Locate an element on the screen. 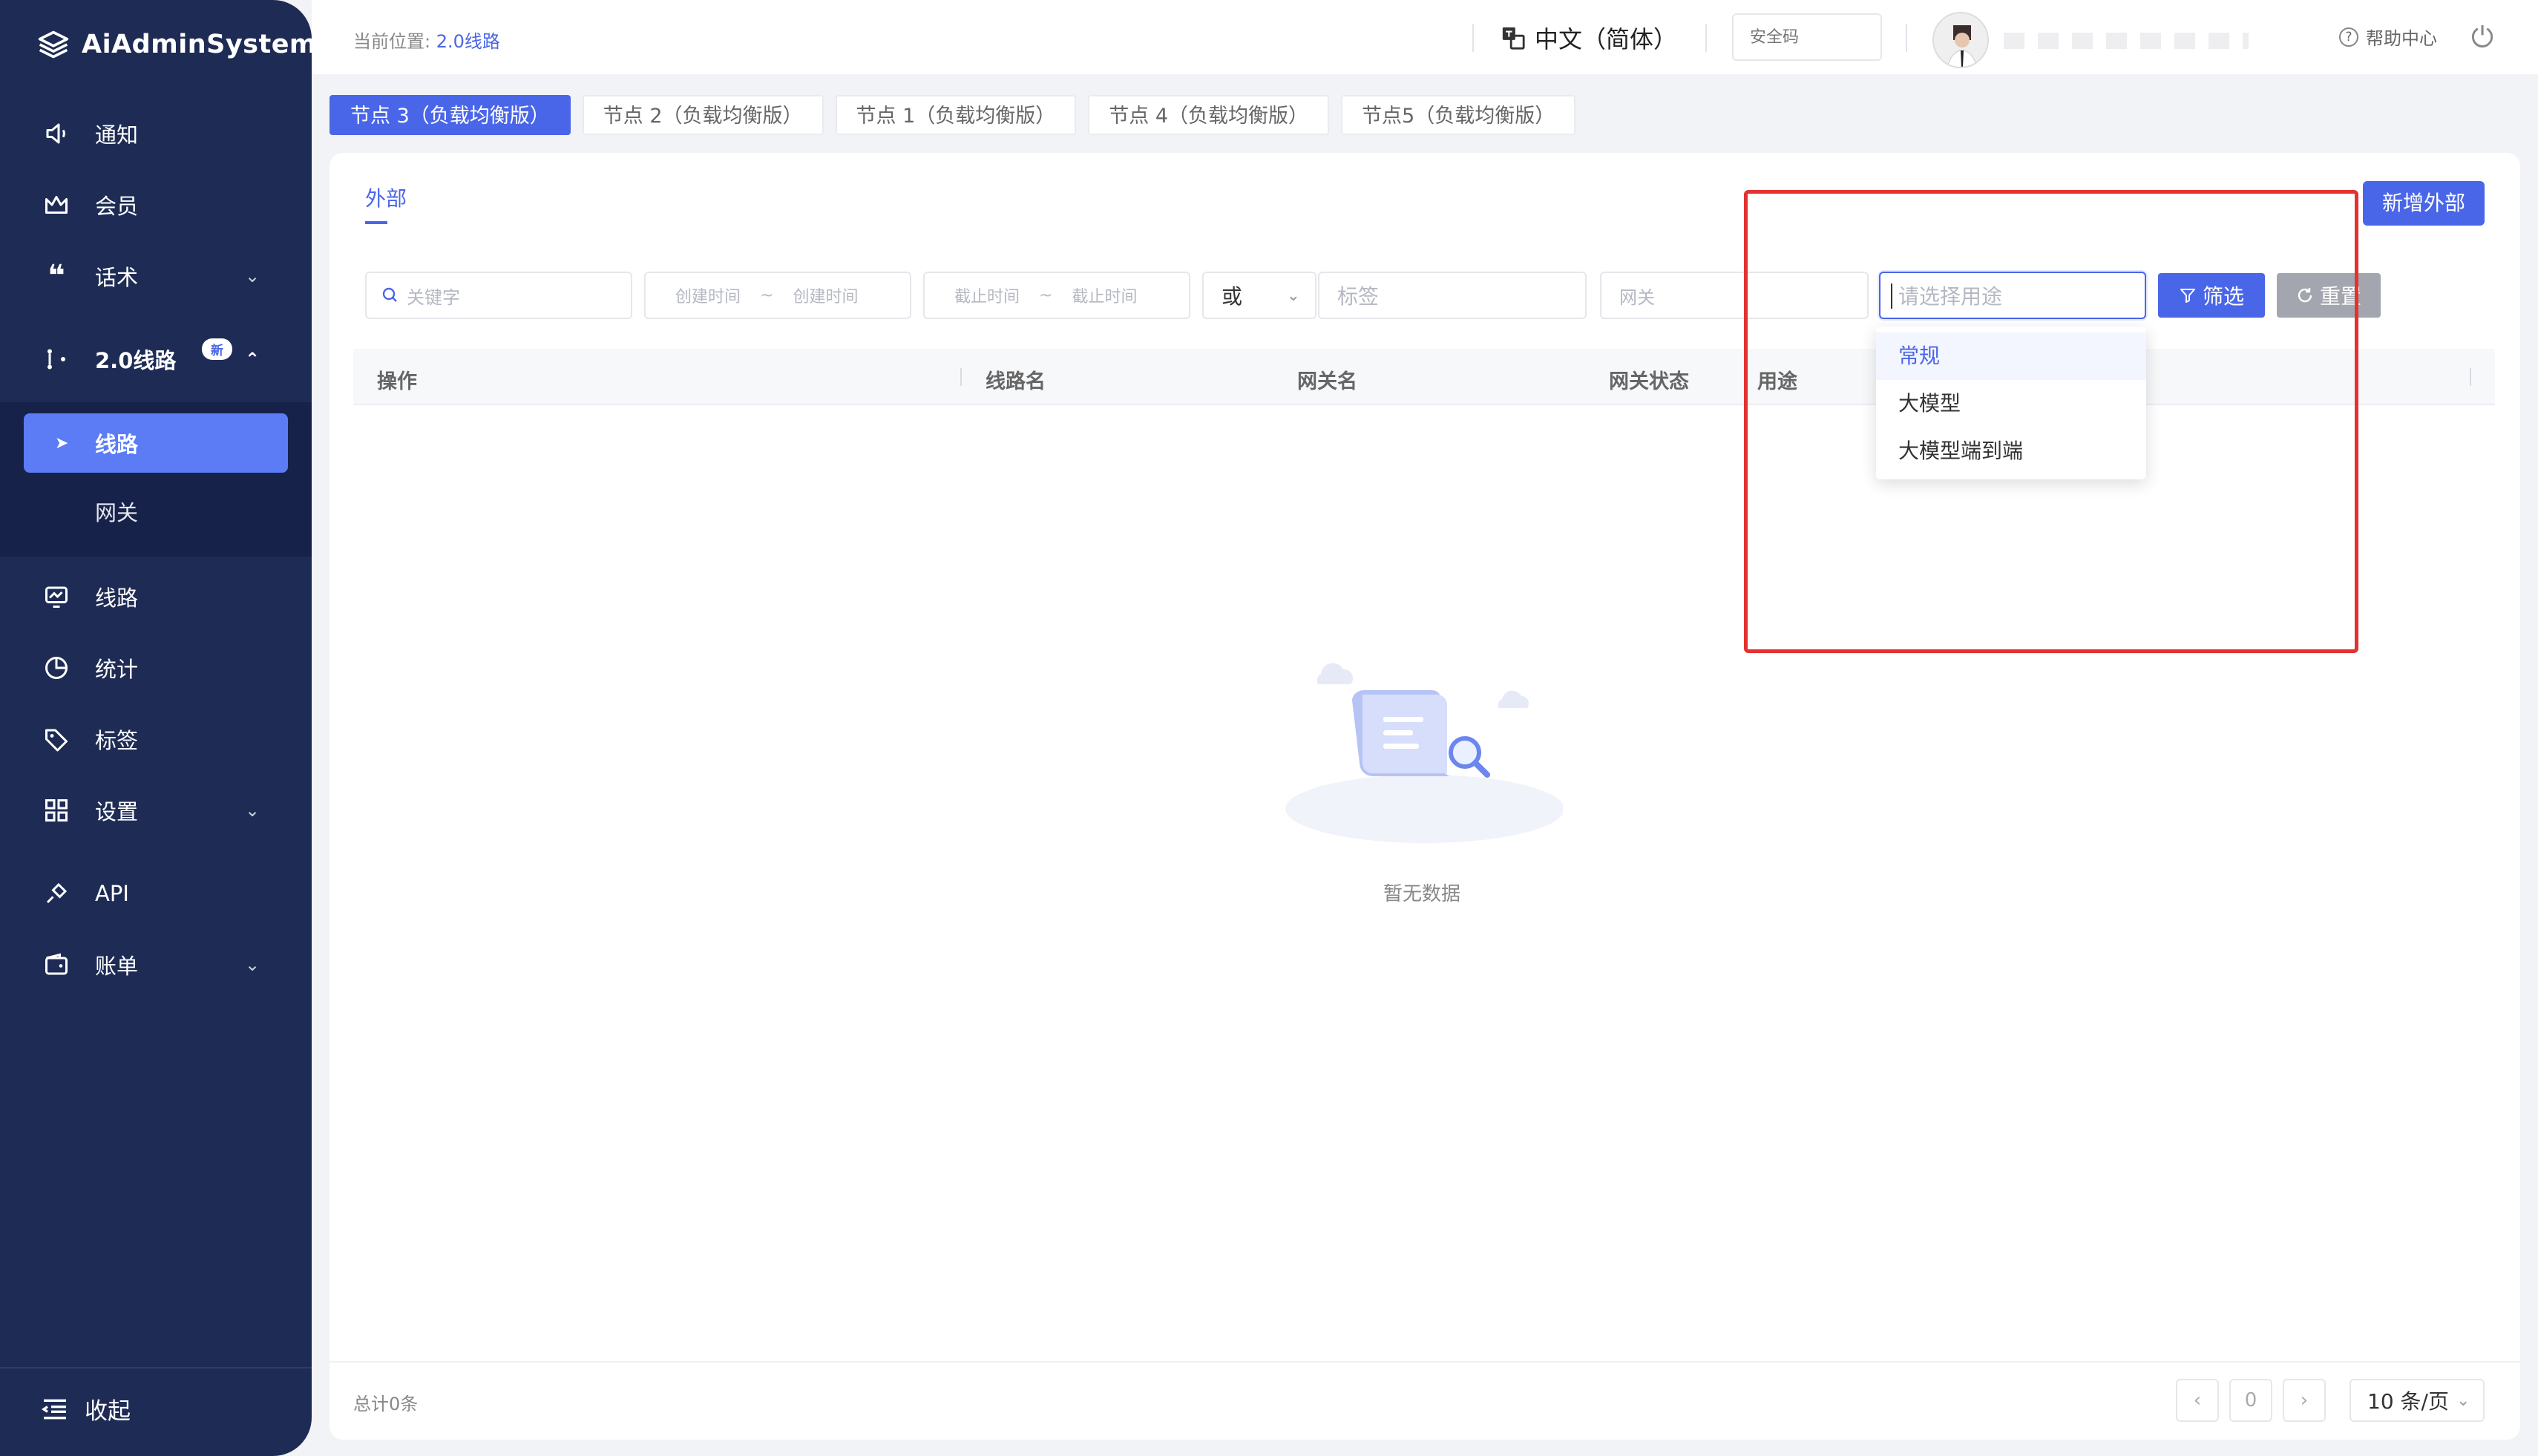 This screenshot has height=1456, width=2538. wallet-icon is located at coordinates (56, 965).